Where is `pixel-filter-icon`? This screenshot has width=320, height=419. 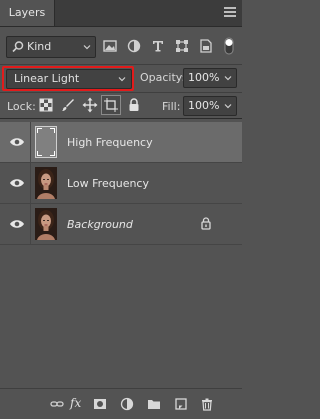 pixel-filter-icon is located at coordinates (110, 46).